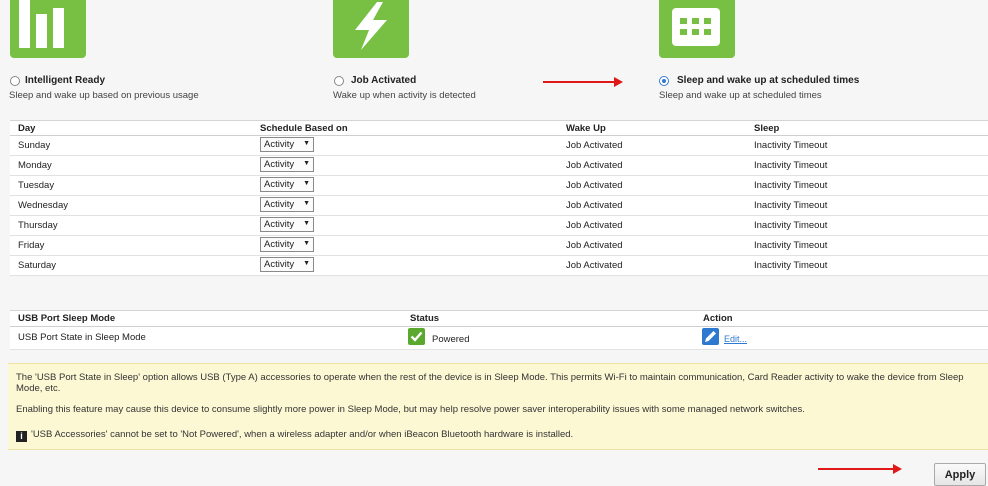 Image resolution: width=988 pixels, height=486 pixels. Describe the element at coordinates (21, 436) in the screenshot. I see `info-icon: i` at that location.